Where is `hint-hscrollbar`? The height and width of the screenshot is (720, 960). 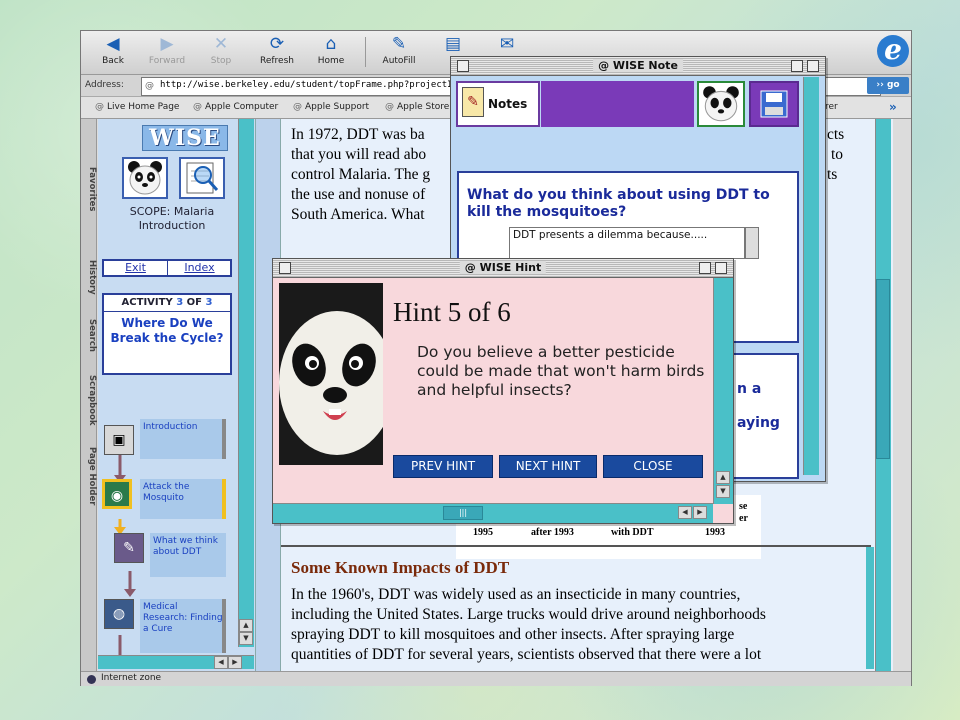 hint-hscrollbar is located at coordinates (493, 513).